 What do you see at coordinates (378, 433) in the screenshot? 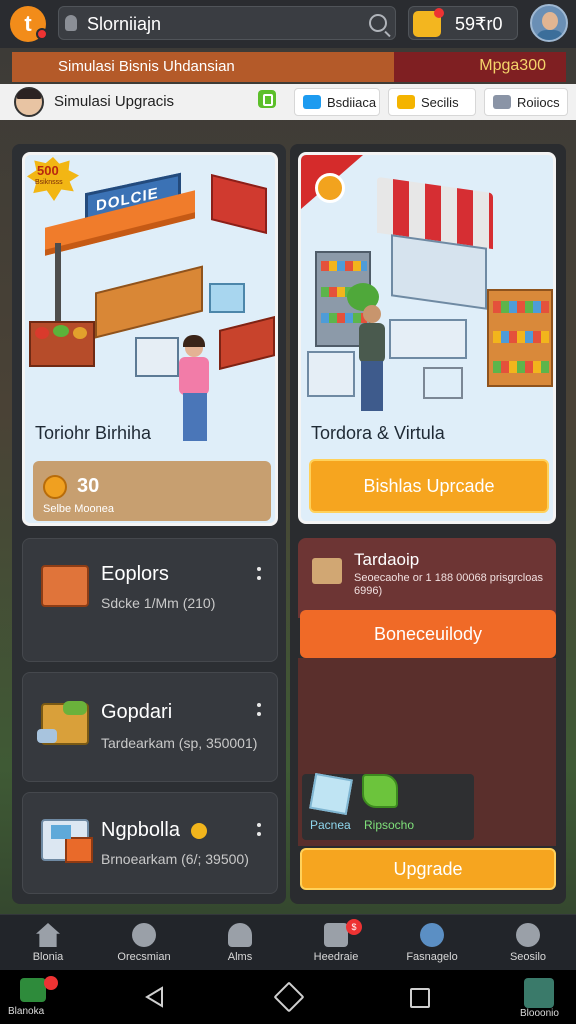
I see `shop-title: Tordora & Virtula` at bounding box center [378, 433].